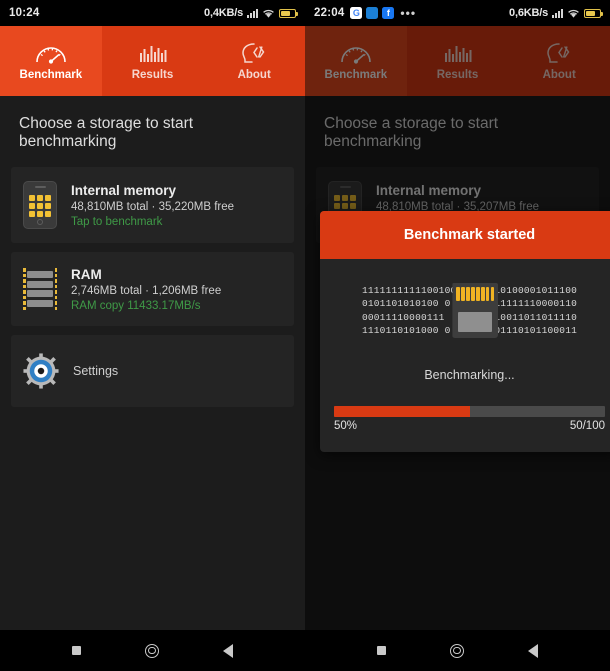  I want to click on card-subtitle: 48,810MB total · 35,220MB free, so click(153, 206).